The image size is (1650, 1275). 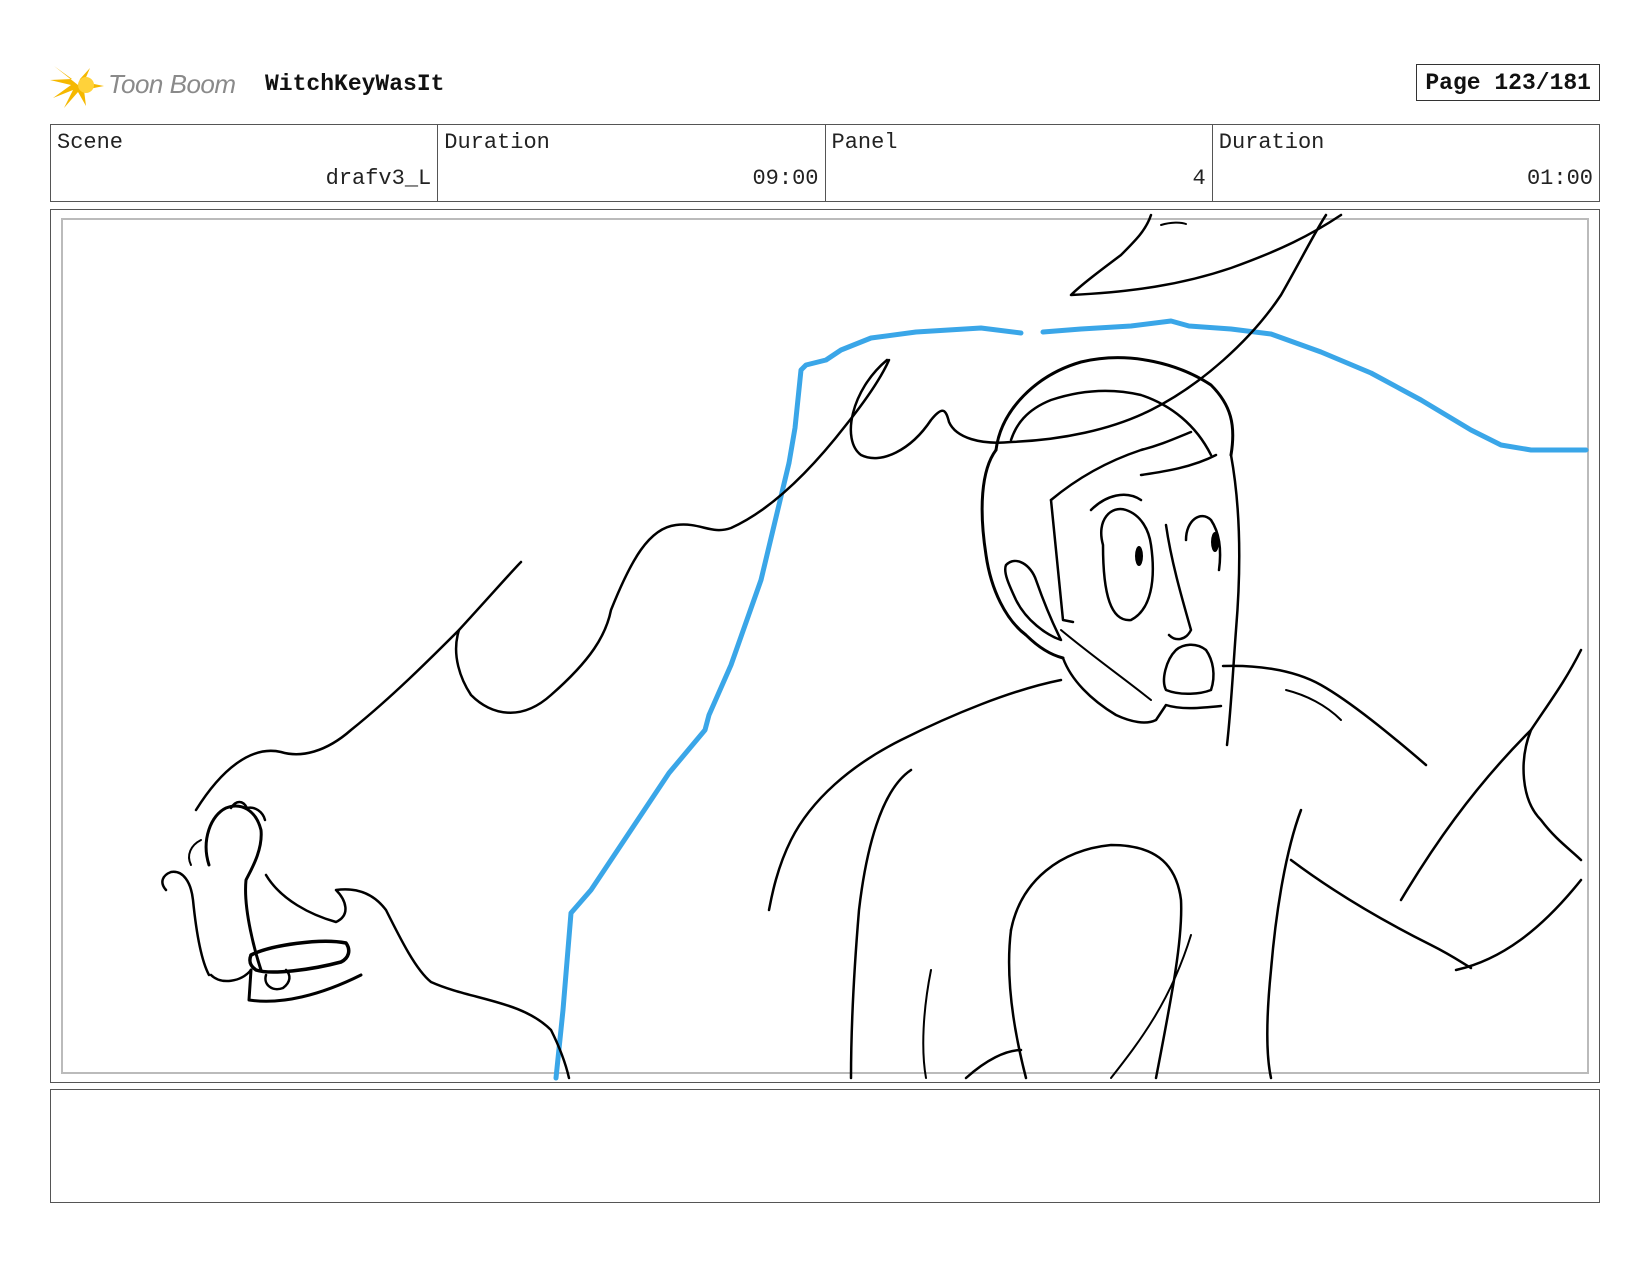 I want to click on raised-arm-inner, so click(x=1552, y=795).